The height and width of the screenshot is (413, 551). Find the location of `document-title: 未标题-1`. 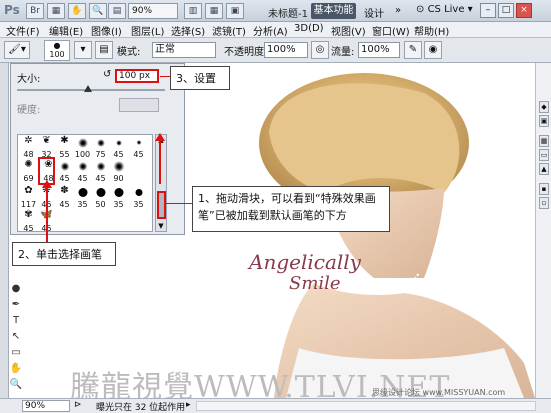

document-title: 未标题-1 is located at coordinates (288, 14).